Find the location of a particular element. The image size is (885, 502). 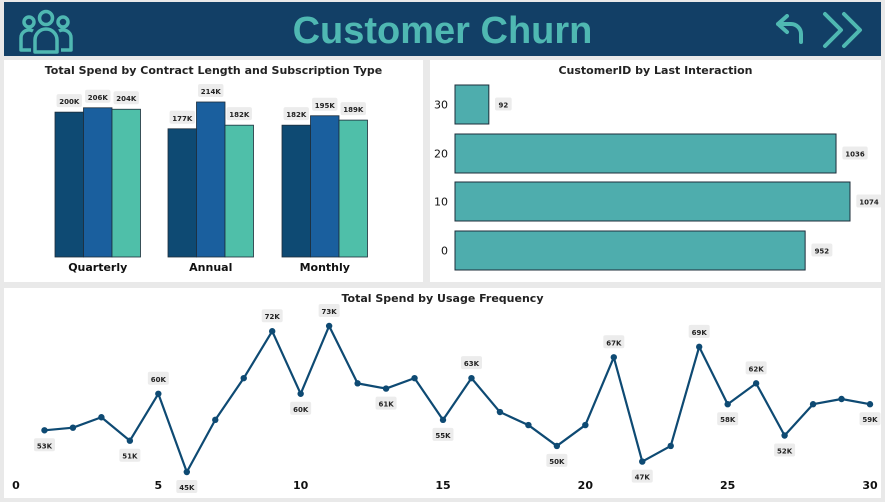

x-tick-label: 30 is located at coordinates (870, 485).